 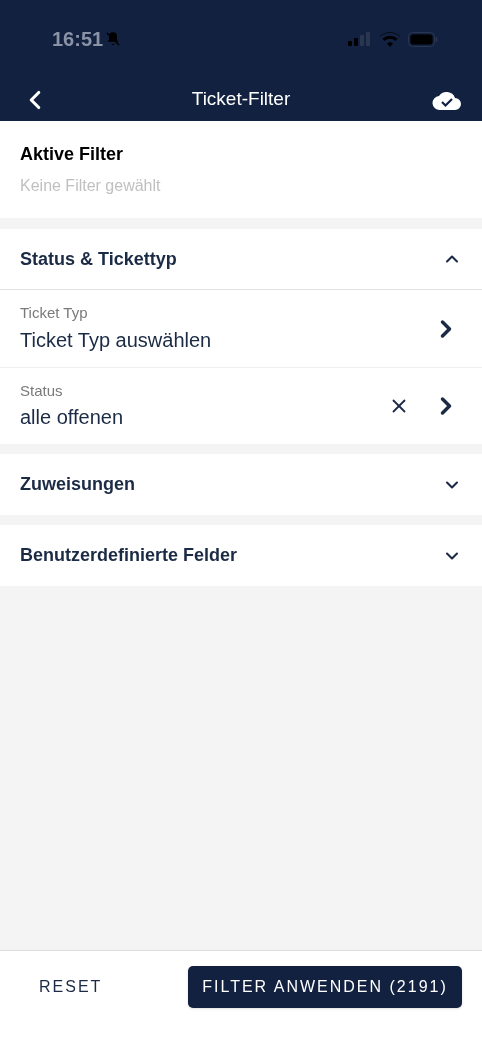 I want to click on field-label: Ticket Typ, so click(x=54, y=313).